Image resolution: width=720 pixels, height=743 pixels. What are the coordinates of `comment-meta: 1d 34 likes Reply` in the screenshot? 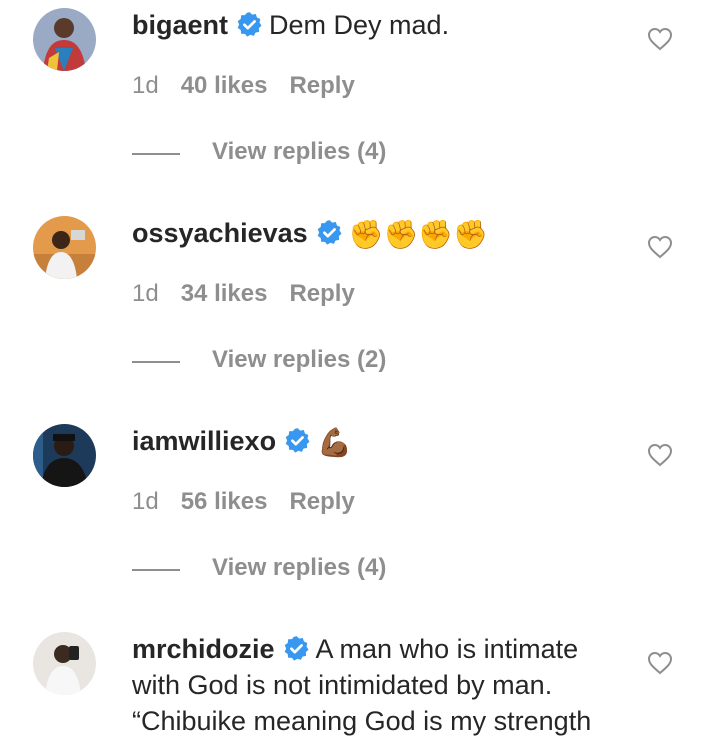 It's located at (254, 294).